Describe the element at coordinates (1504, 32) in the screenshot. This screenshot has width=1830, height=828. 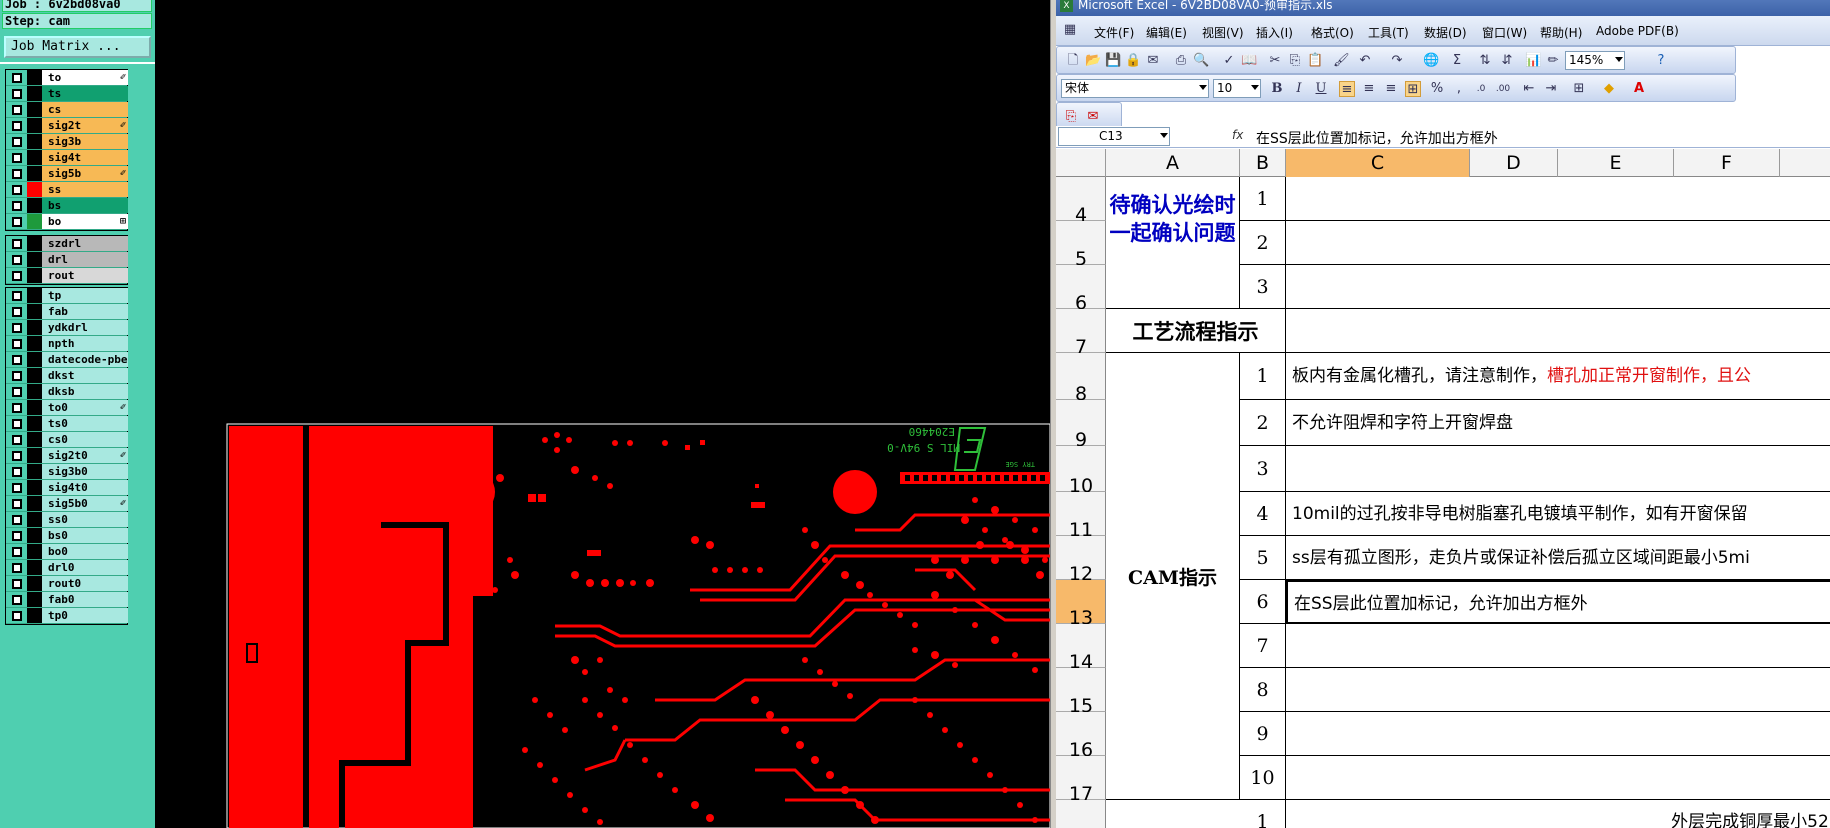
I see `menu-item-7: 窗口(W)` at that location.